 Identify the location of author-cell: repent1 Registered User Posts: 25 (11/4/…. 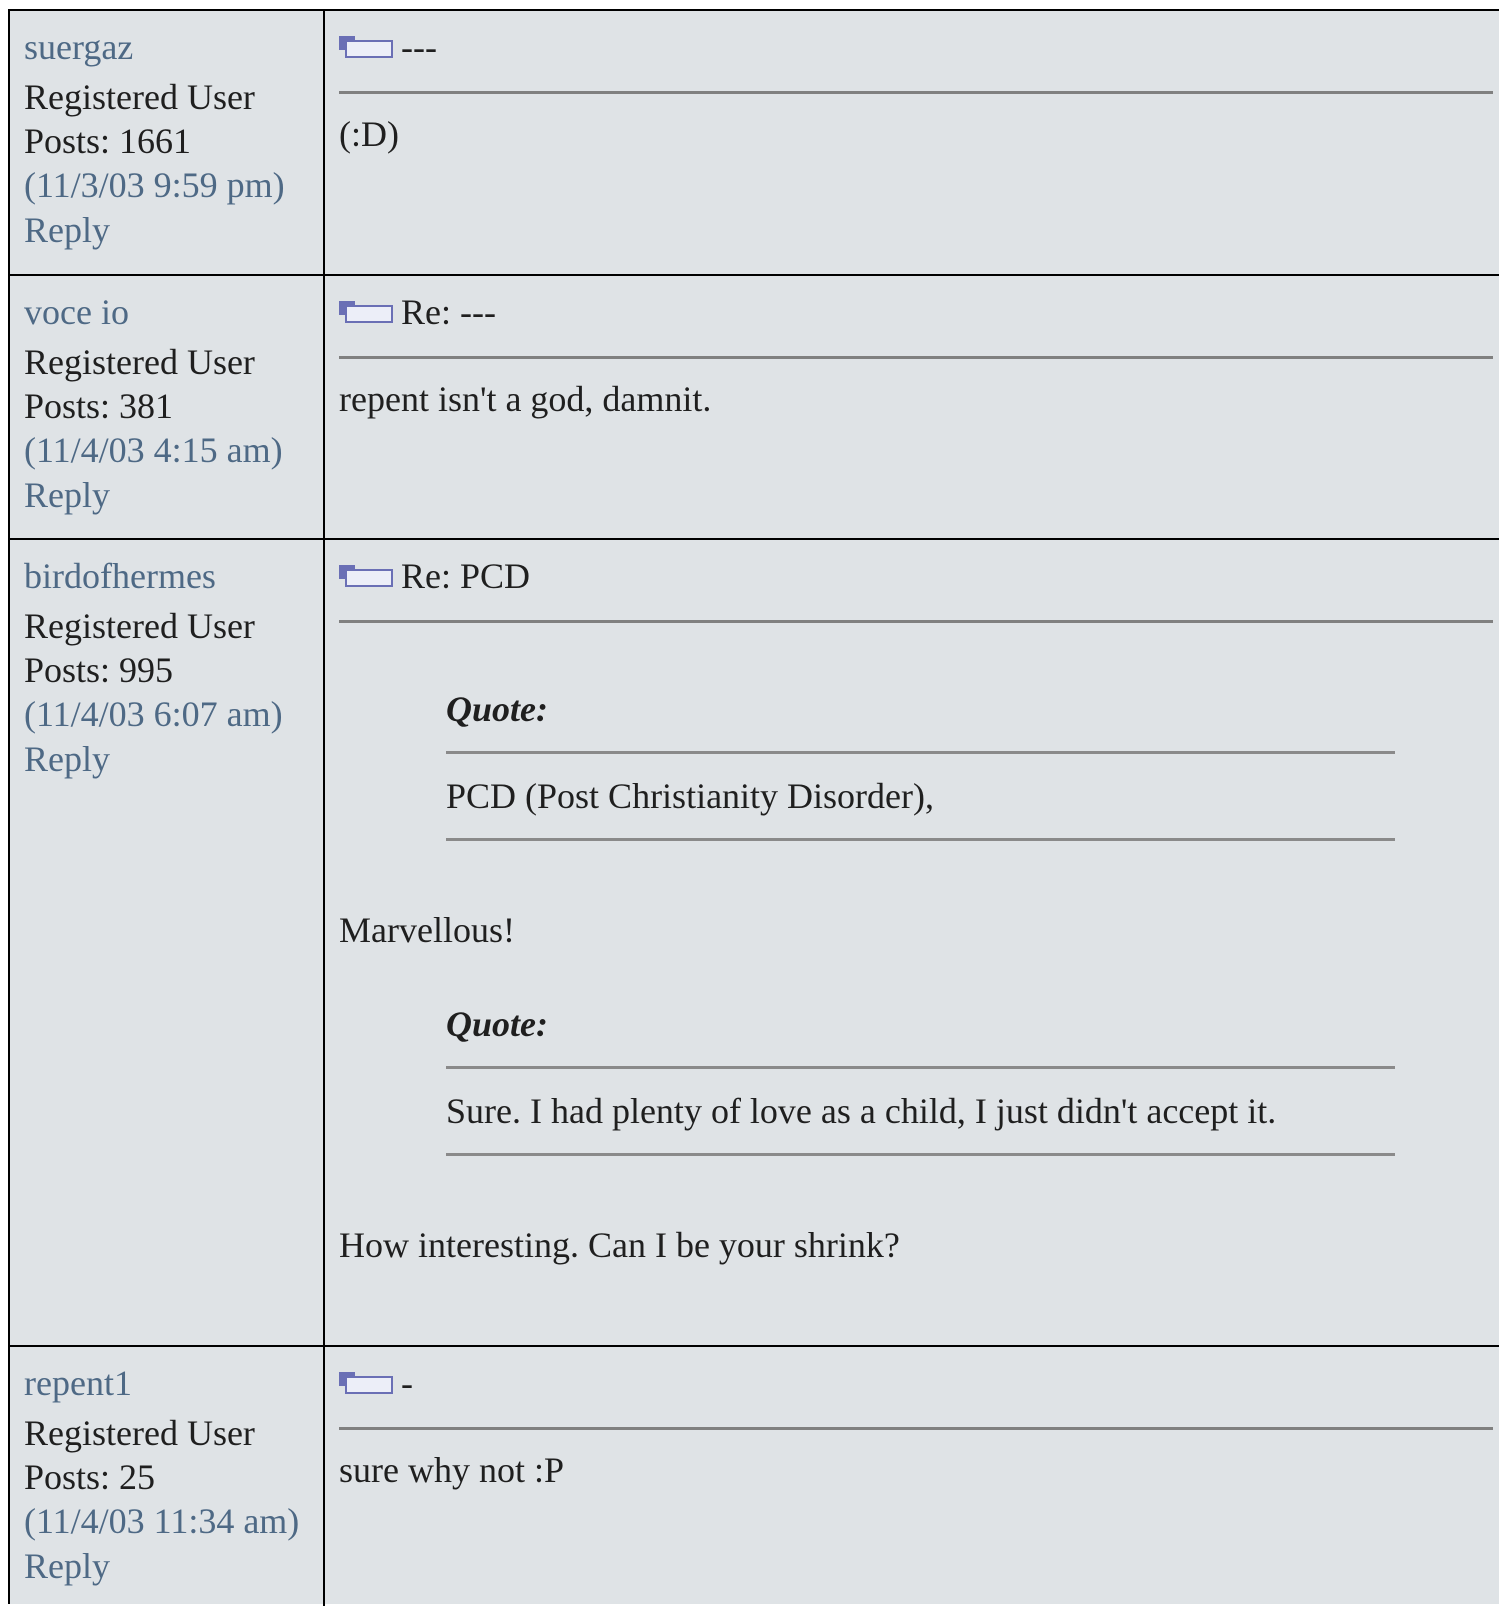
(167, 1476).